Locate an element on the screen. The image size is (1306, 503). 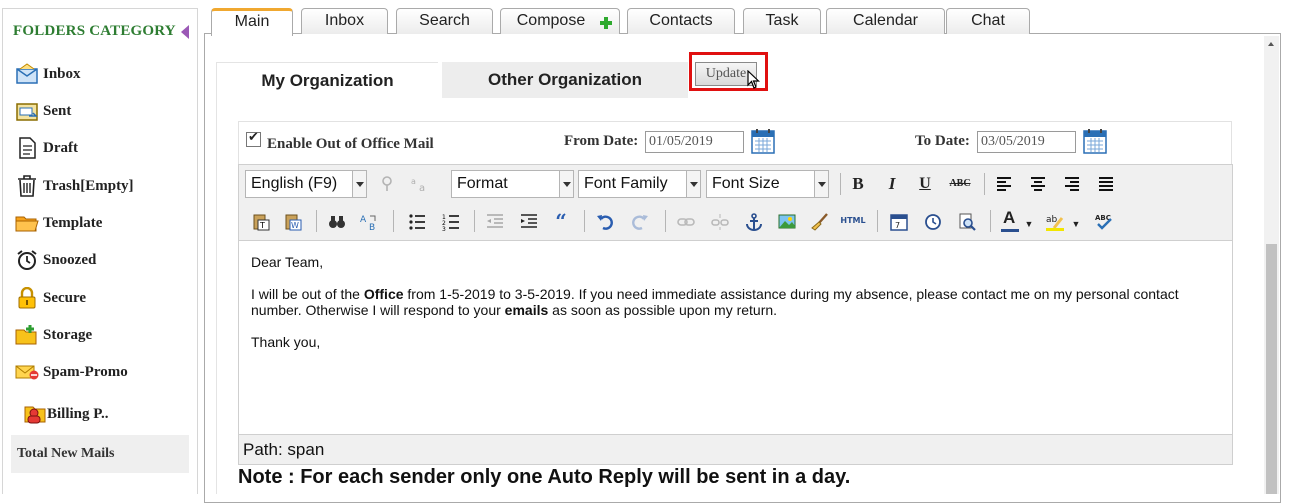
spam-icon is located at coordinates (27, 372).